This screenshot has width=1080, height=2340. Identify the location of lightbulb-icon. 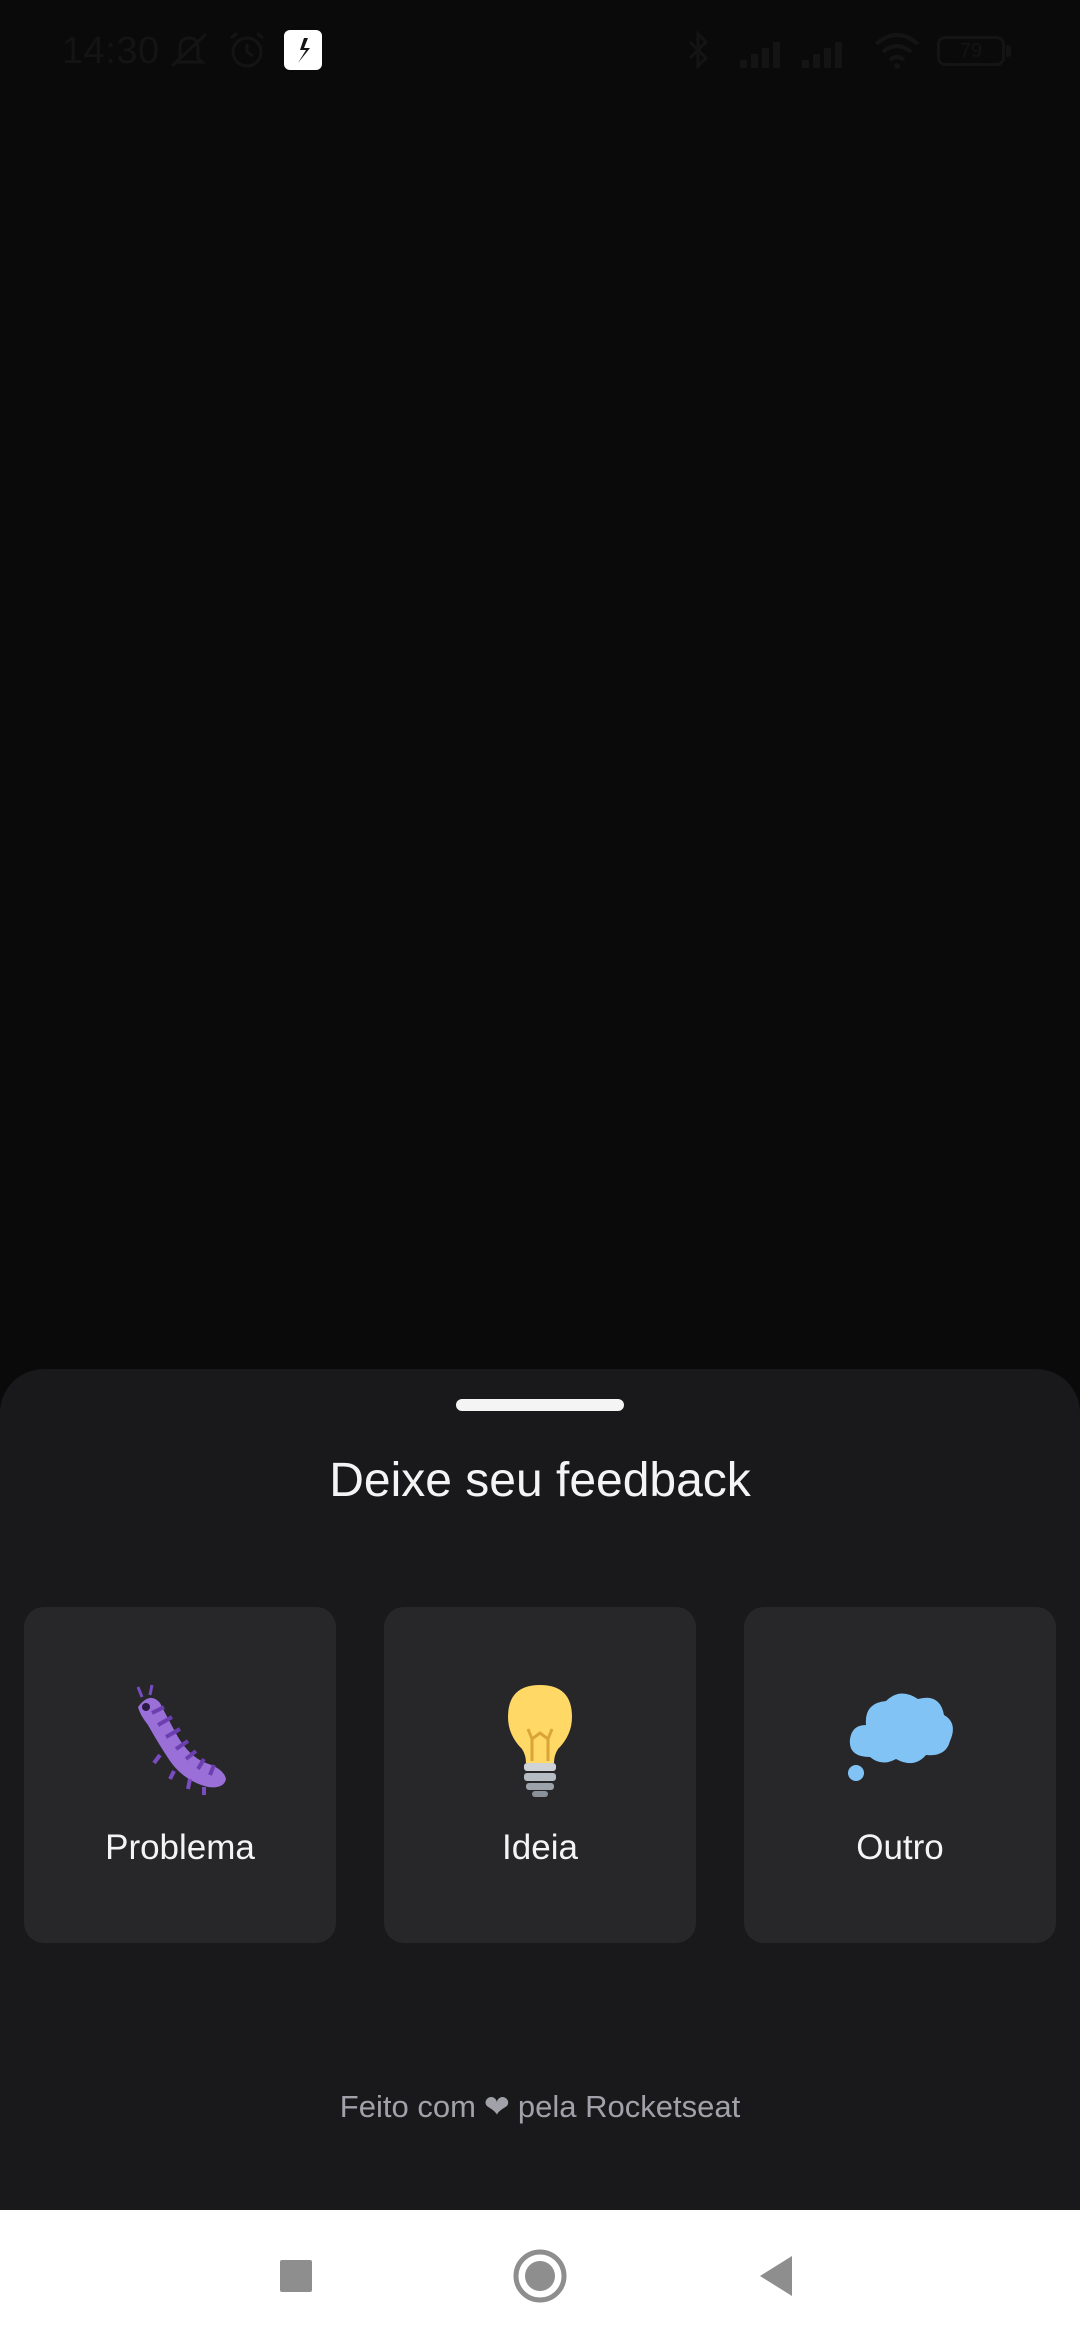
(540, 1741).